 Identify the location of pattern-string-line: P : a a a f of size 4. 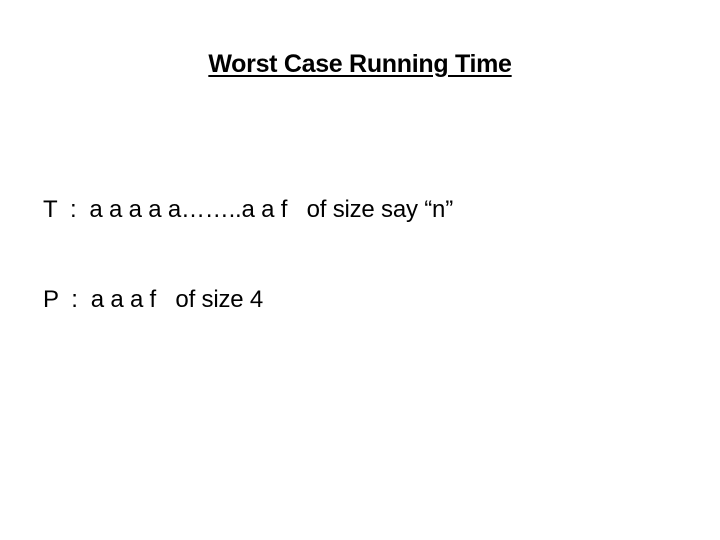
(153, 299).